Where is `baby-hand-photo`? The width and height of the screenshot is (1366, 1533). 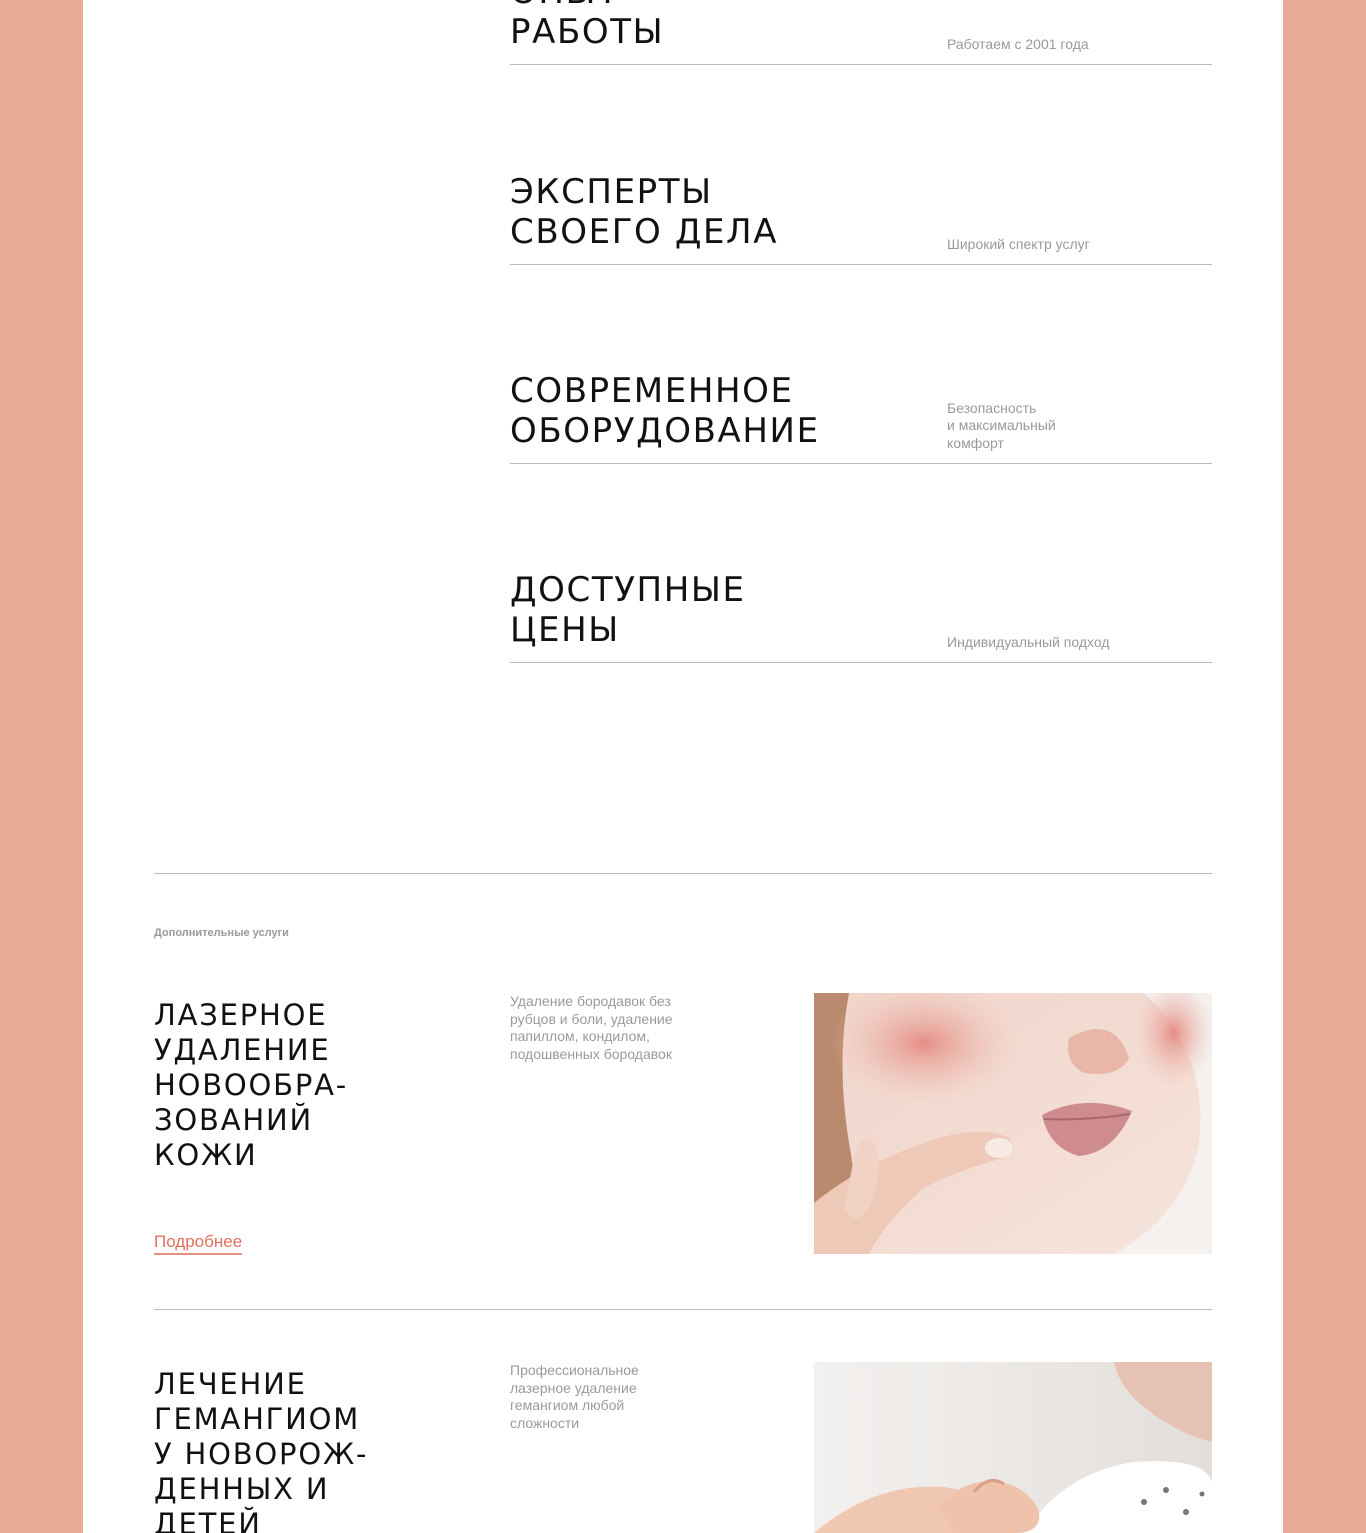
baby-hand-photo is located at coordinates (1013, 1447).